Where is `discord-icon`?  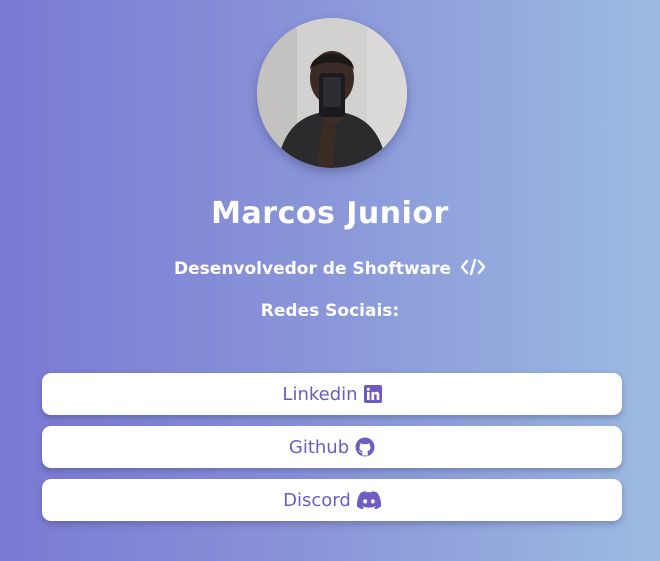 discord-icon is located at coordinates (368, 500).